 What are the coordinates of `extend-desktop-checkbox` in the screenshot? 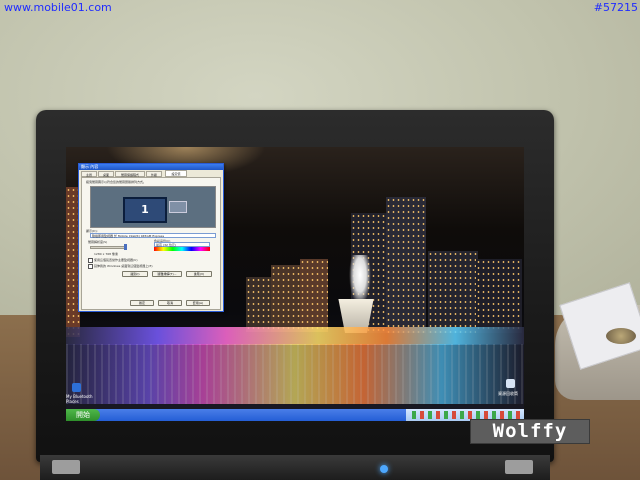 It's located at (90, 266).